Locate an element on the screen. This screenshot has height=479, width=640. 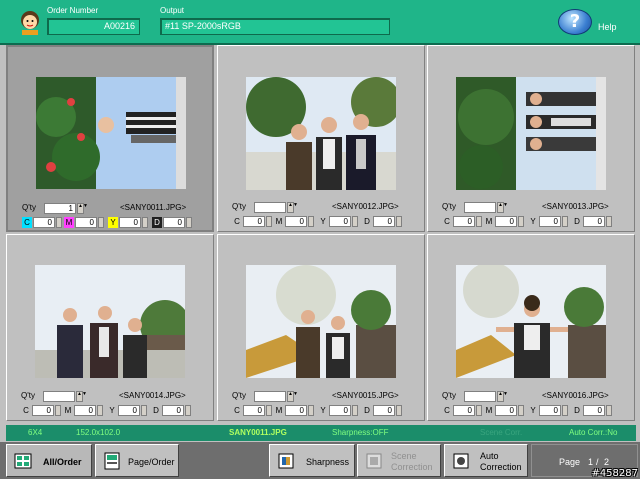
all-order-label: All/Order is located at coordinates (62, 462).